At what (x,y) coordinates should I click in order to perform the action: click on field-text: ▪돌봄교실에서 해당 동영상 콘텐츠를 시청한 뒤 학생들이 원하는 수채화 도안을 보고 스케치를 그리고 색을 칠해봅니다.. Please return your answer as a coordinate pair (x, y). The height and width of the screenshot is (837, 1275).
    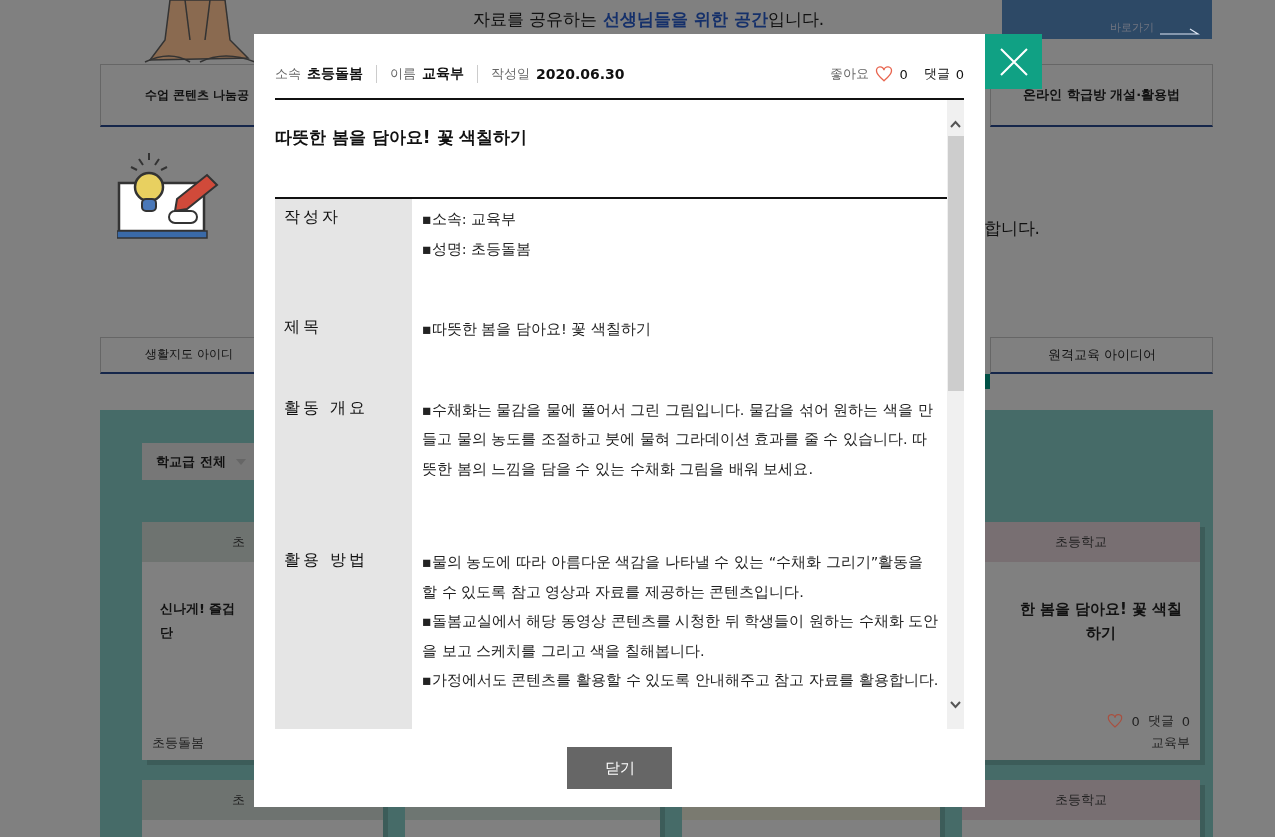
    Looking at the image, I should click on (681, 636).